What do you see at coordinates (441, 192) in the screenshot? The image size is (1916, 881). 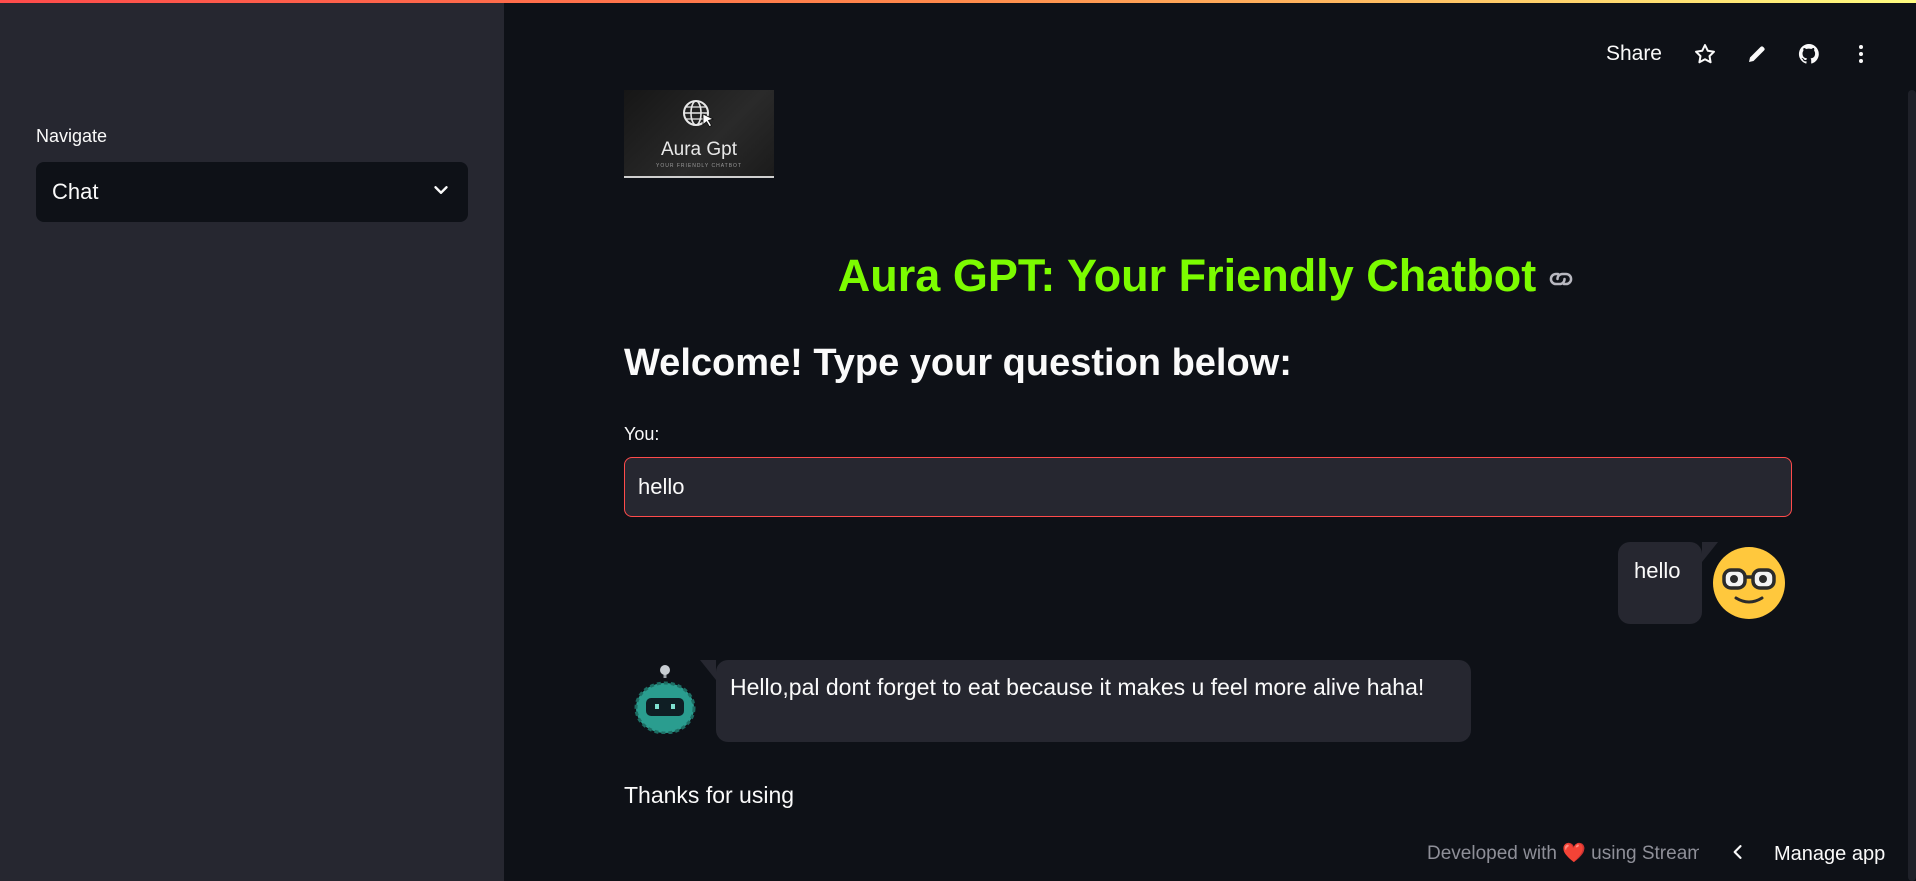 I see `chevron-down-icon` at bounding box center [441, 192].